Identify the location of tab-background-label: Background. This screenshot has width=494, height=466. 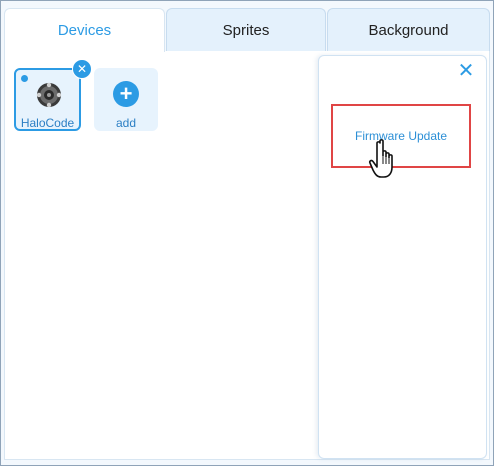
(408, 30).